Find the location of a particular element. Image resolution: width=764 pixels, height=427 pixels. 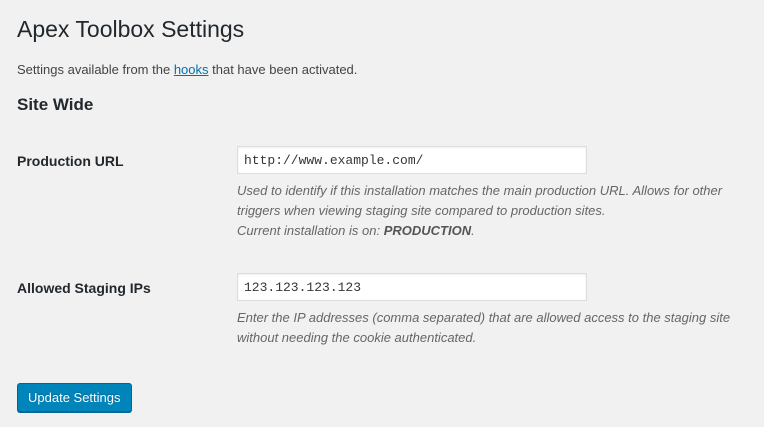

current-installation-value: PRODUCTION is located at coordinates (427, 230).